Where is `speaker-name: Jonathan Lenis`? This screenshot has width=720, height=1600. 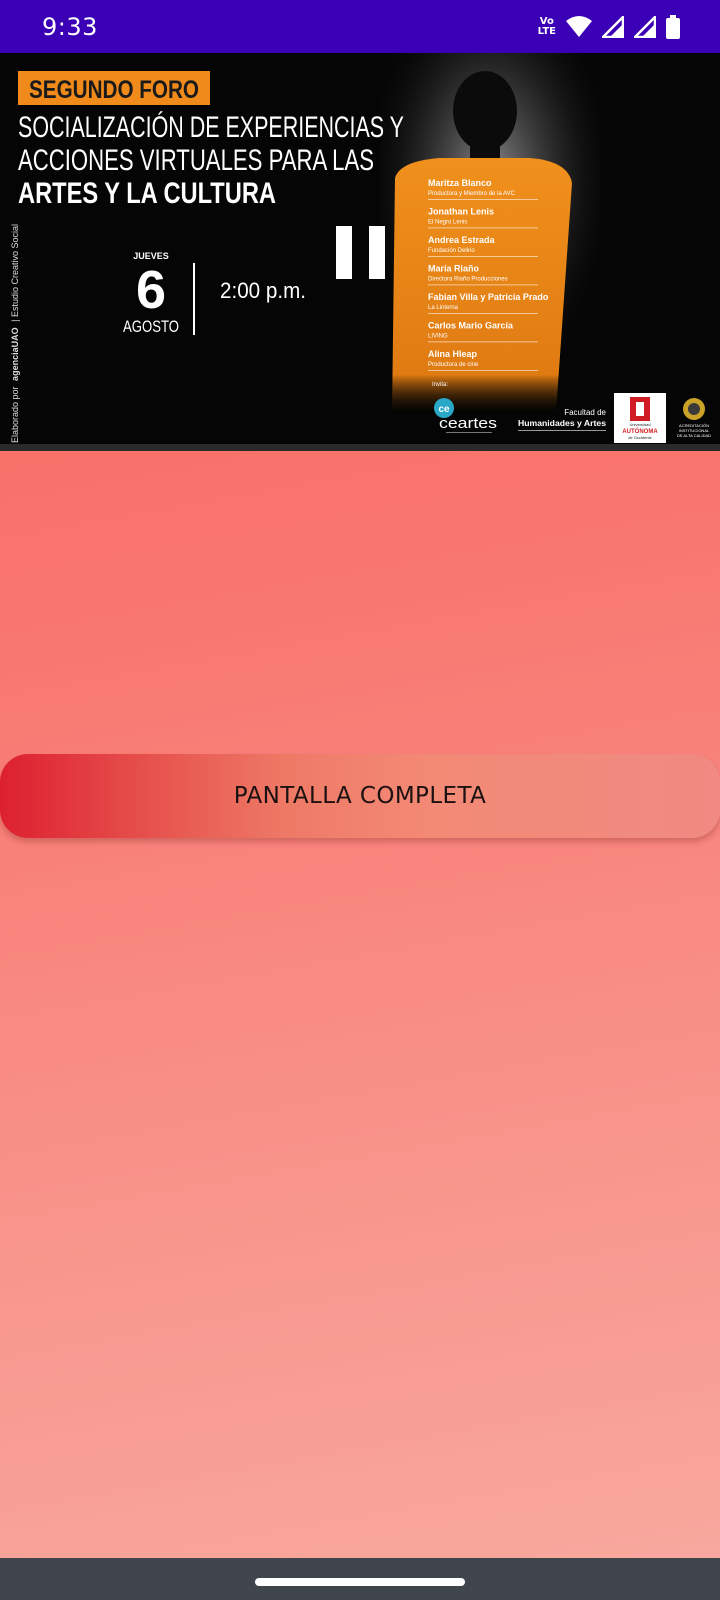 speaker-name: Jonathan Lenis is located at coordinates (461, 212).